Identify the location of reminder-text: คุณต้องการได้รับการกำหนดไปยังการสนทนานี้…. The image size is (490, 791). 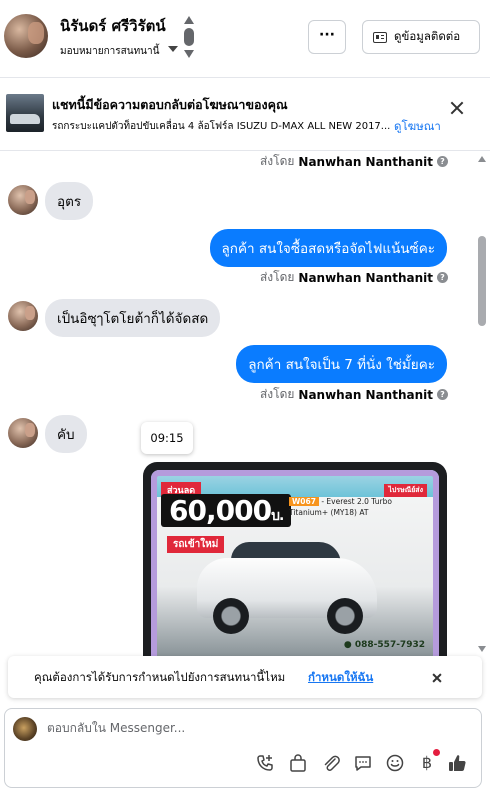
(160, 677).